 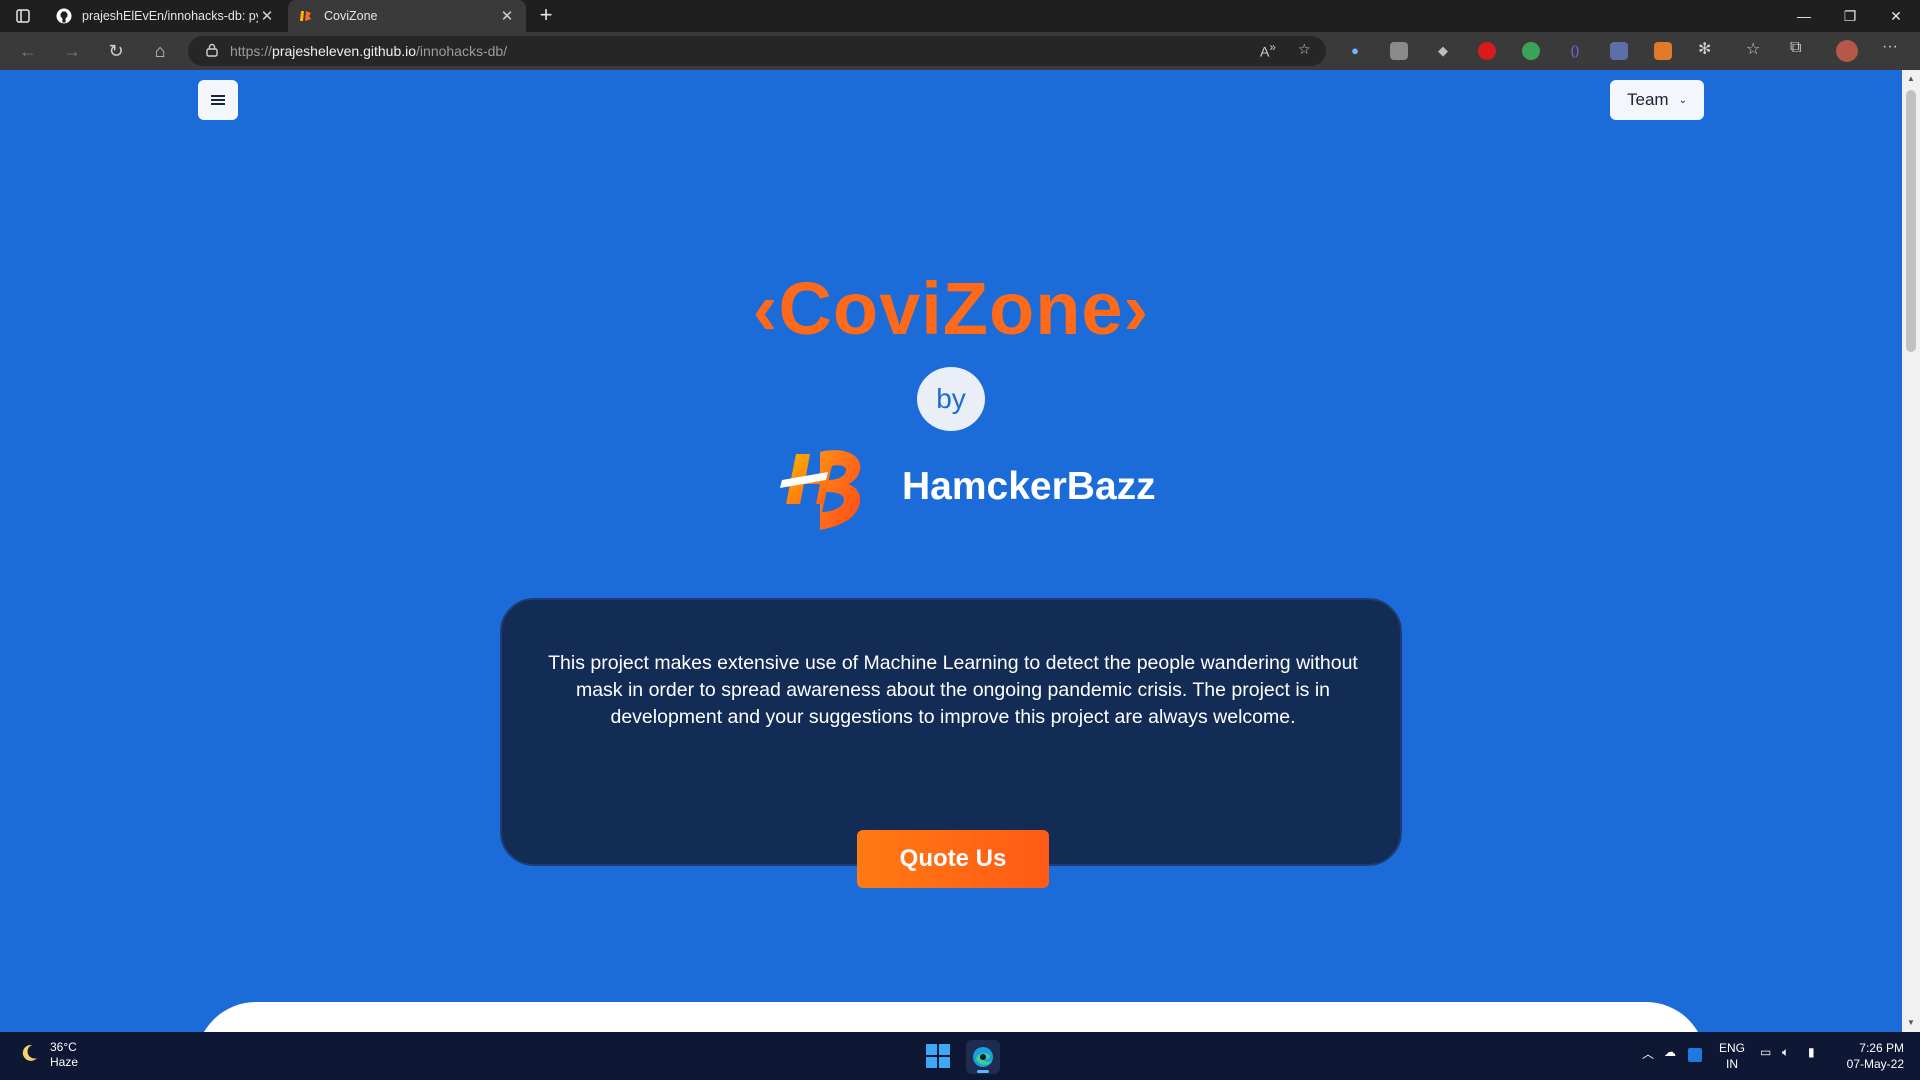 What do you see at coordinates (1911, 1022) in the screenshot?
I see `scroll-down-icon: ▼` at bounding box center [1911, 1022].